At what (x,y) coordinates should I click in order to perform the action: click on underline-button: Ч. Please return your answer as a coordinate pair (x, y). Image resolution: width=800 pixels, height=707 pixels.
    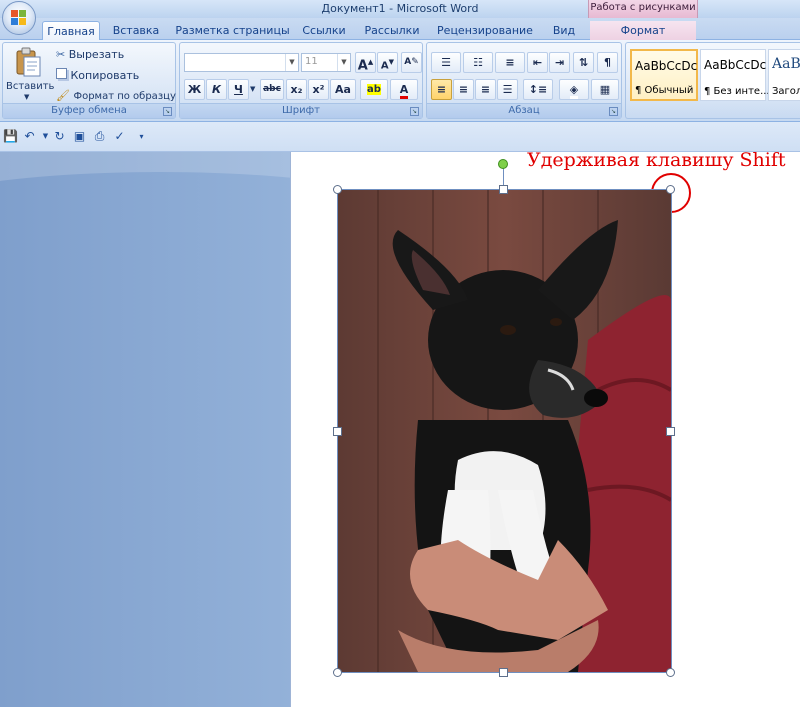
    Looking at the image, I should click on (238, 89).